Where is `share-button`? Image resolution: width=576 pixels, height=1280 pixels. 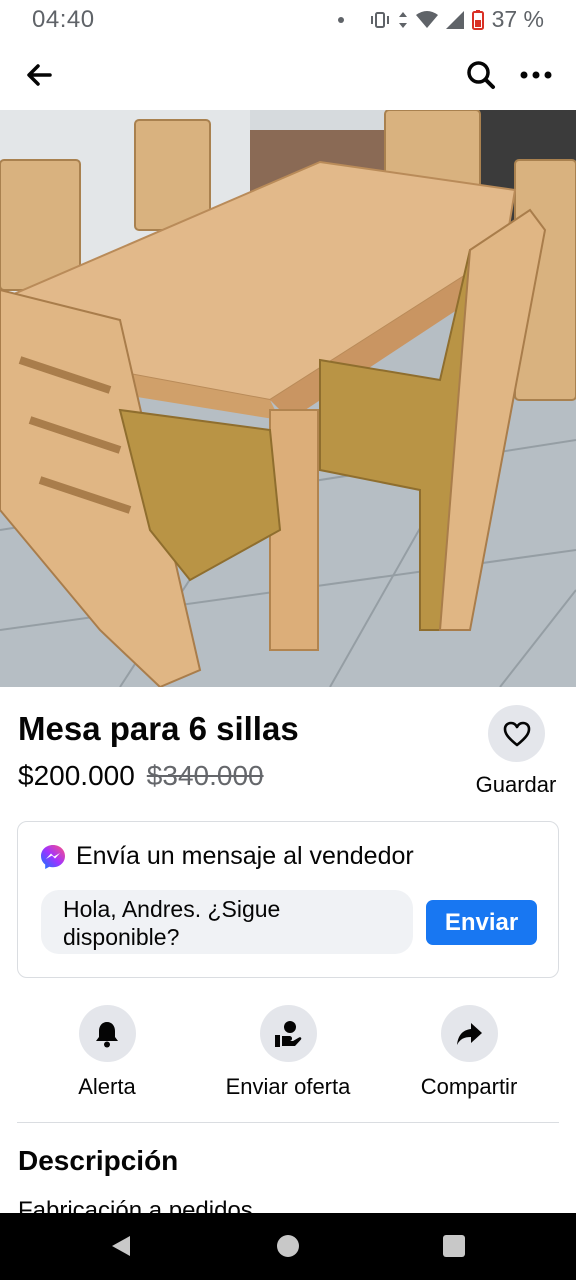 share-button is located at coordinates (469, 1033).